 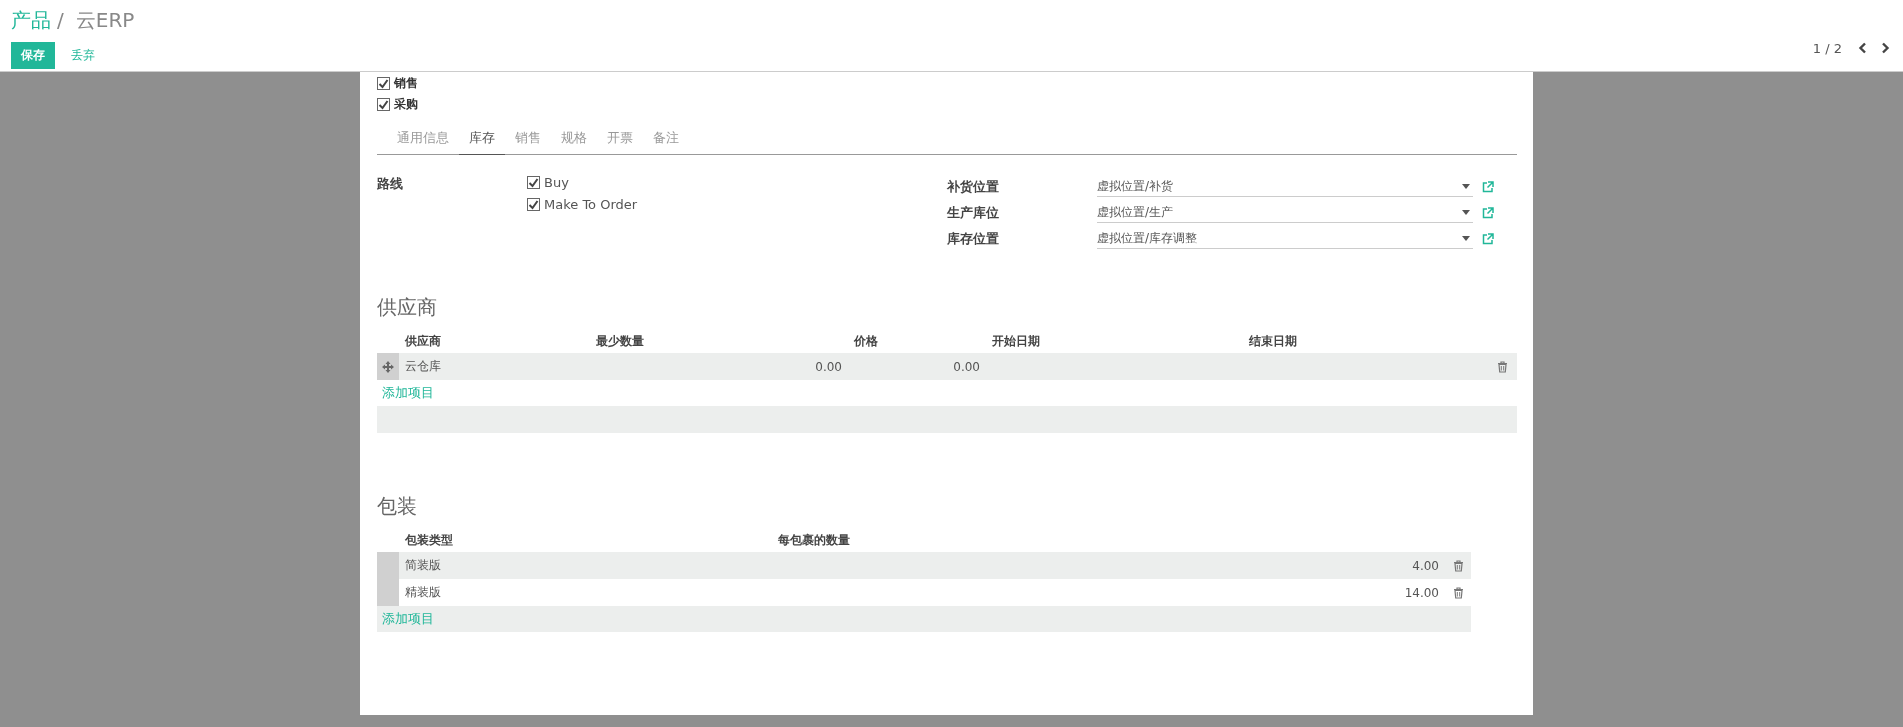 I want to click on field-label: 生产库位, so click(x=973, y=212).